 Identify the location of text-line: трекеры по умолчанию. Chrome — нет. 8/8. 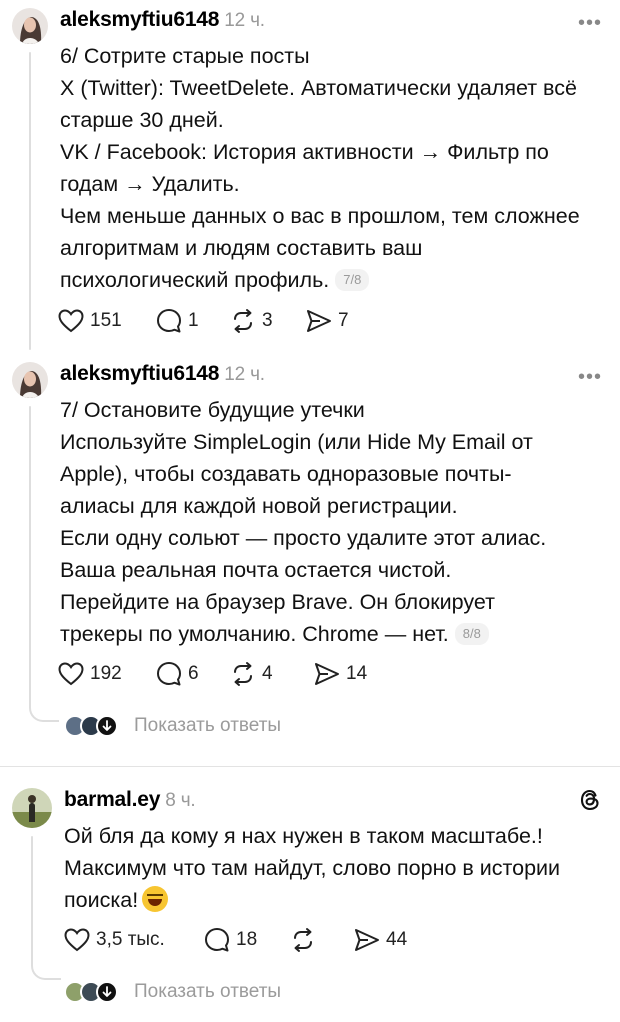
(334, 634).